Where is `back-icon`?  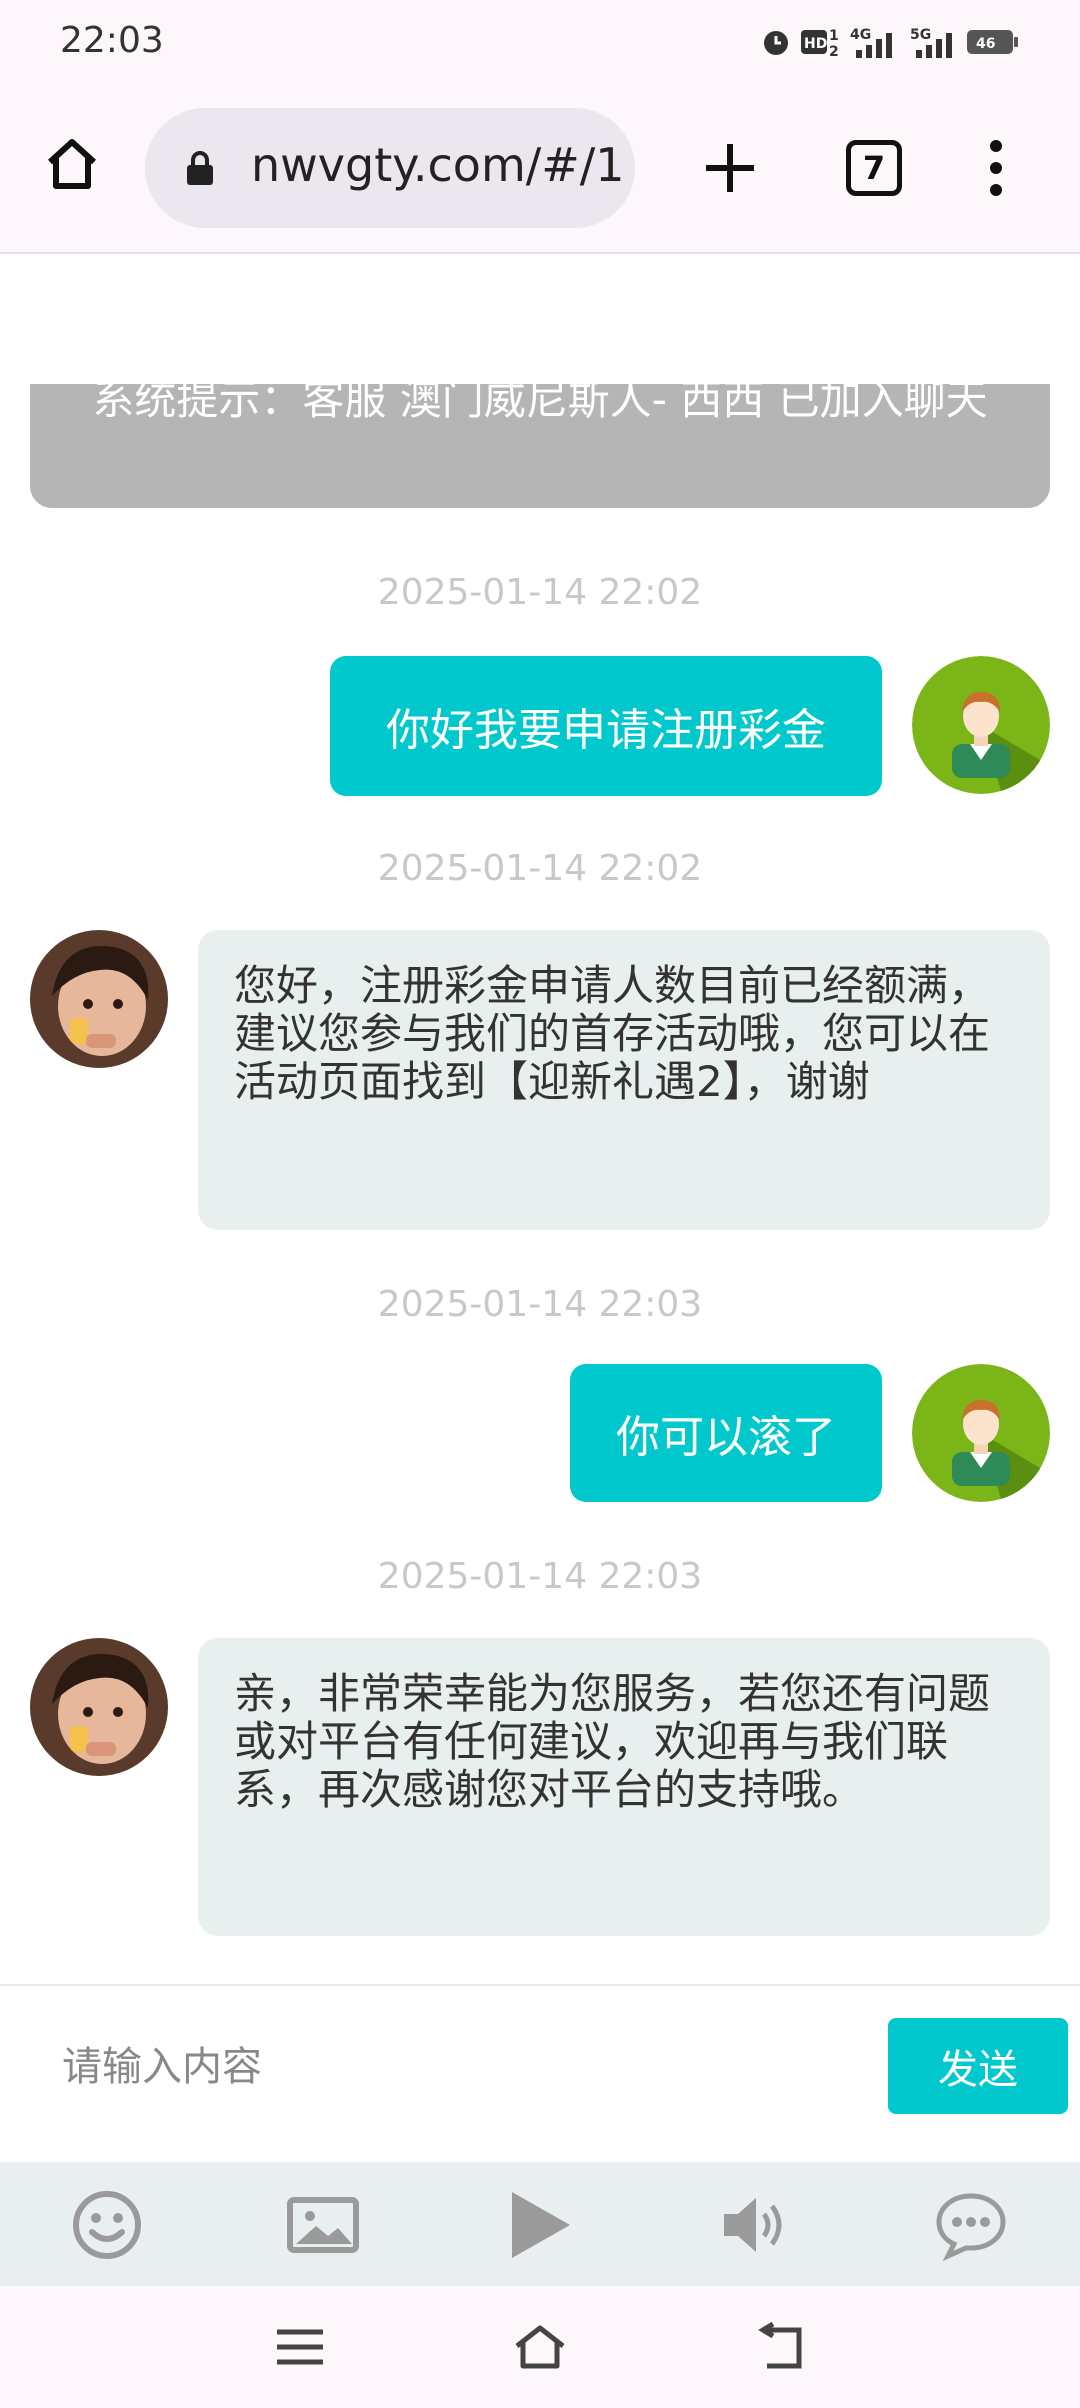
back-icon is located at coordinates (780, 2347).